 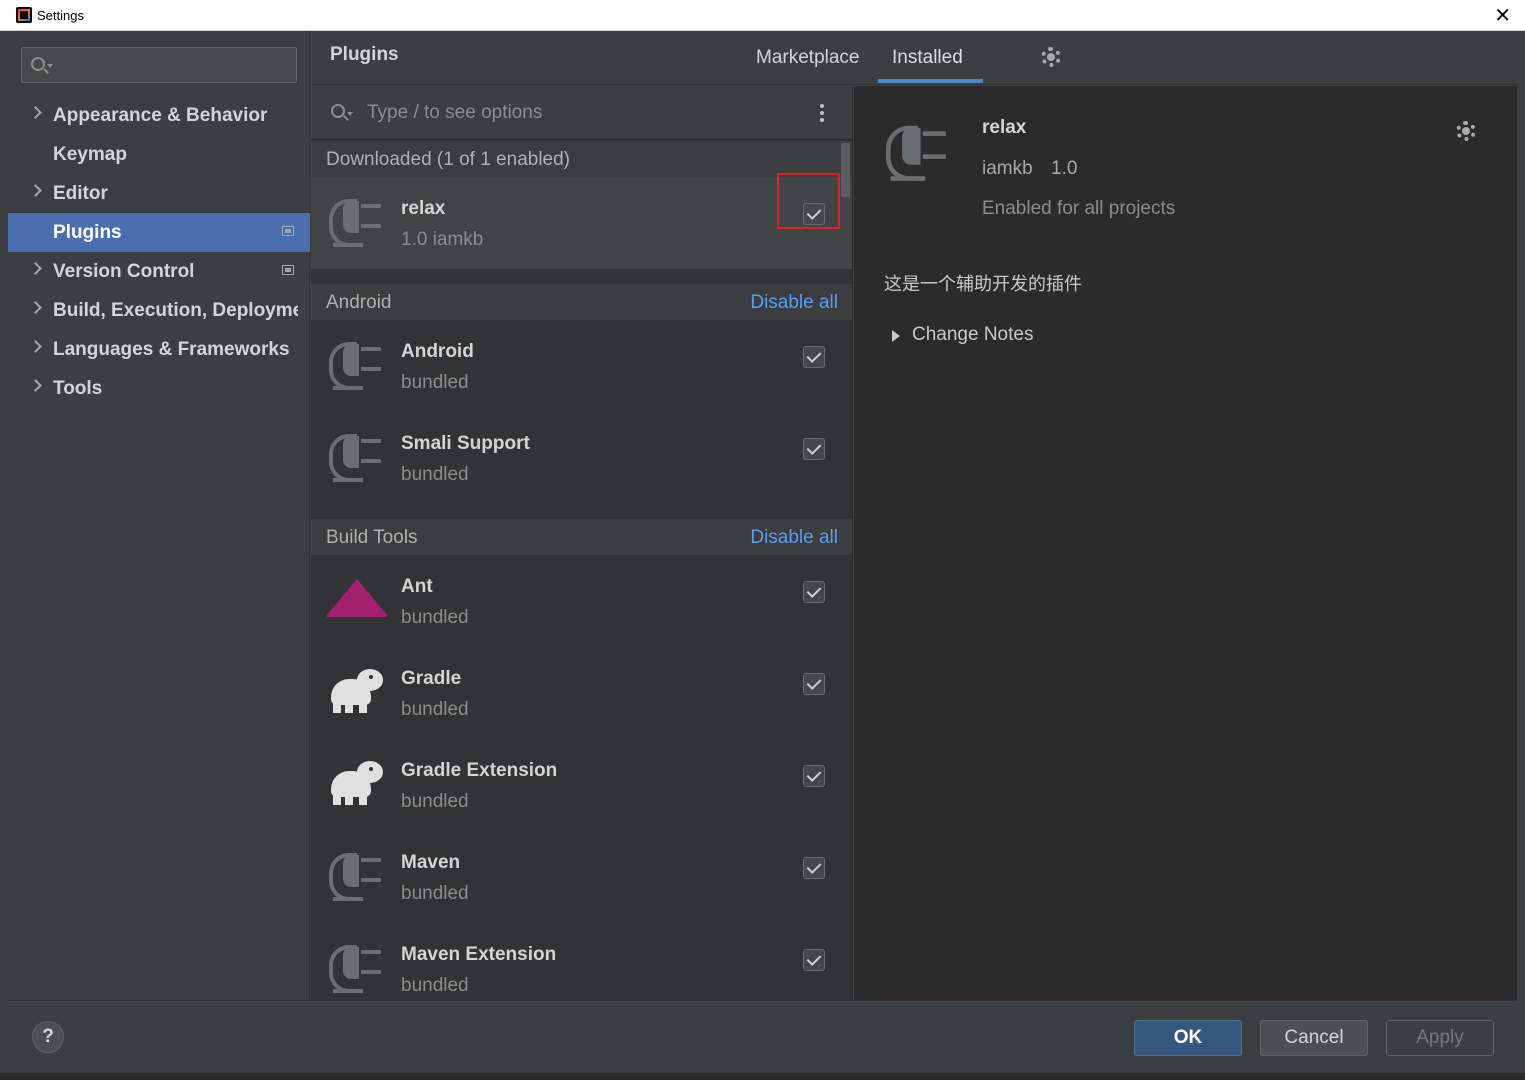 What do you see at coordinates (159, 154) in the screenshot?
I see `sidebar-item-keymap: Keymap` at bounding box center [159, 154].